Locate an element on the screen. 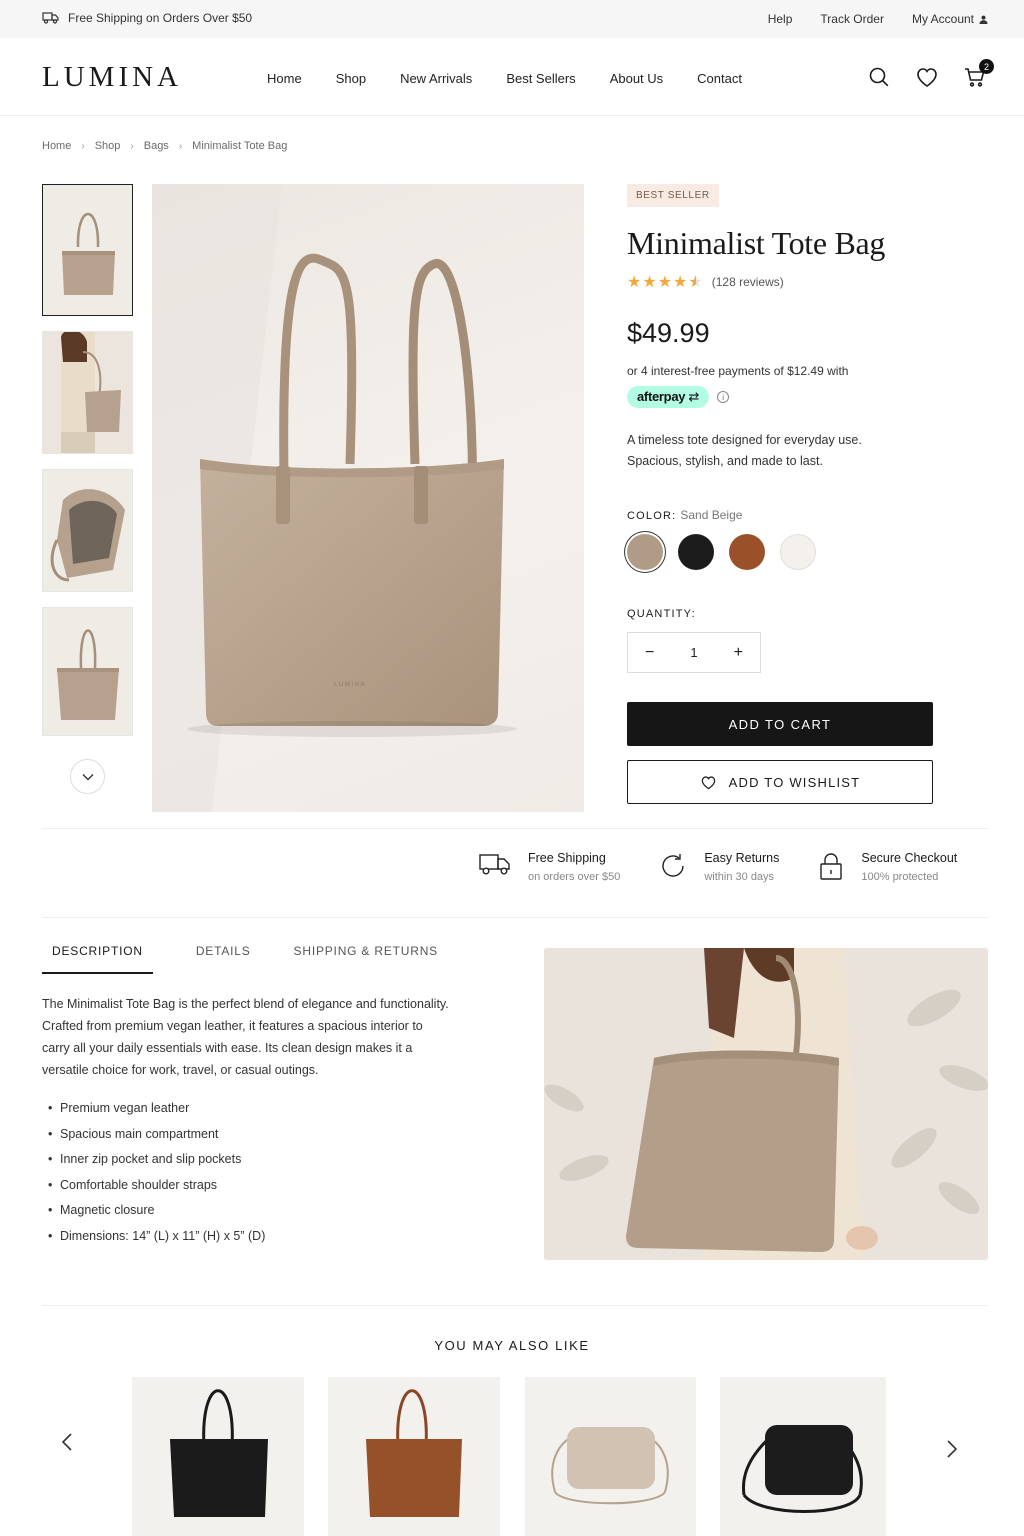 This screenshot has height=1536, width=1024. tote-front-image is located at coordinates (87, 250).